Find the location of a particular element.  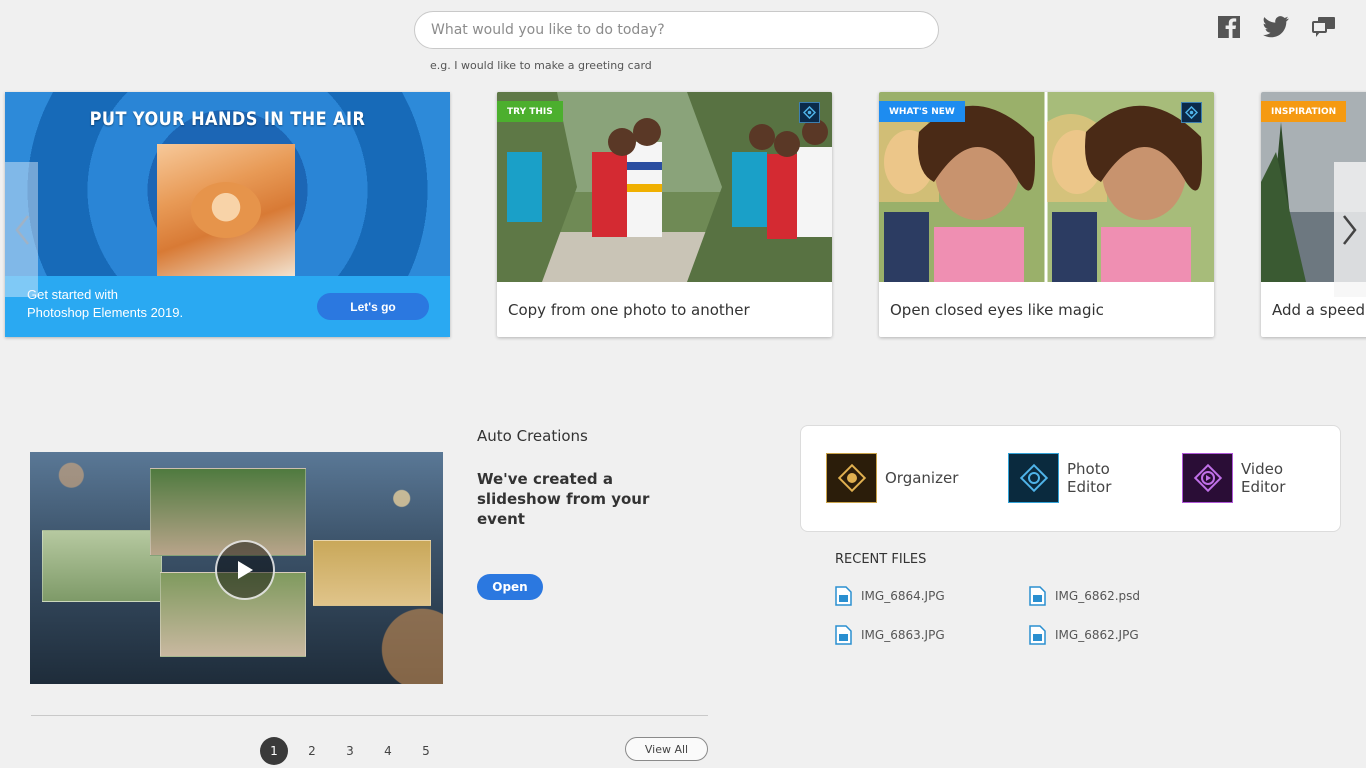

organizer-app-button: Organizer is located at coordinates (892, 478).